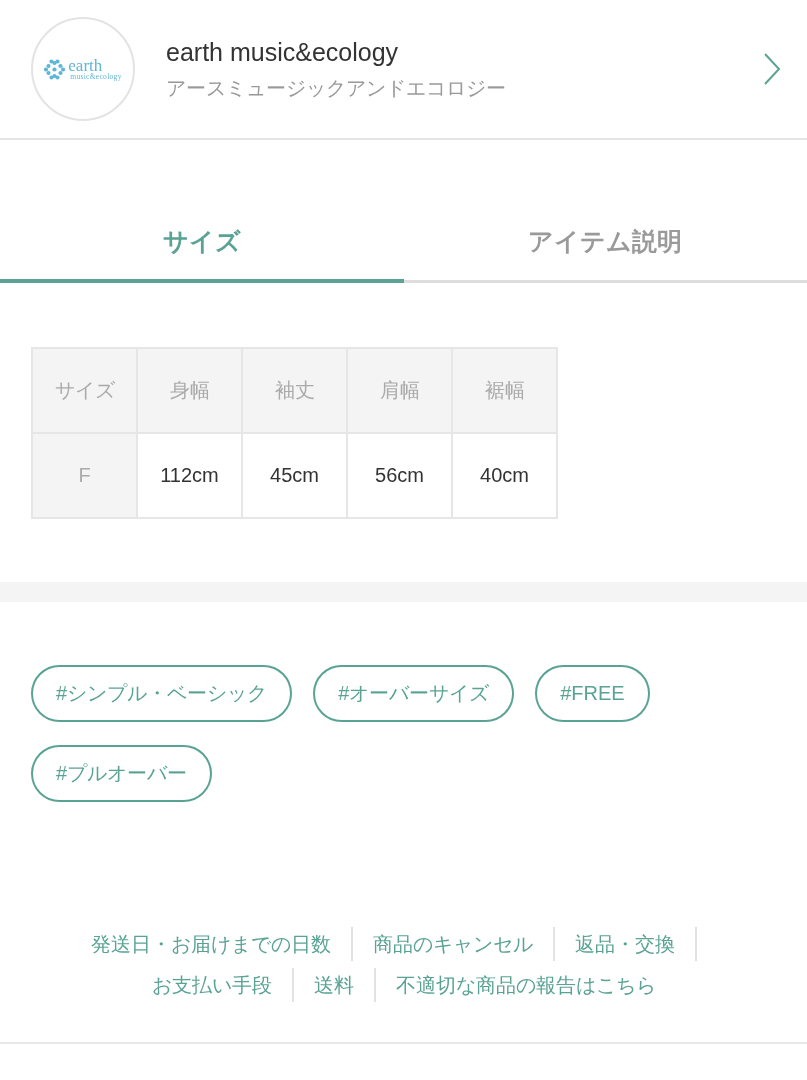  What do you see at coordinates (55, 69) in the screenshot?
I see `flower-icon` at bounding box center [55, 69].